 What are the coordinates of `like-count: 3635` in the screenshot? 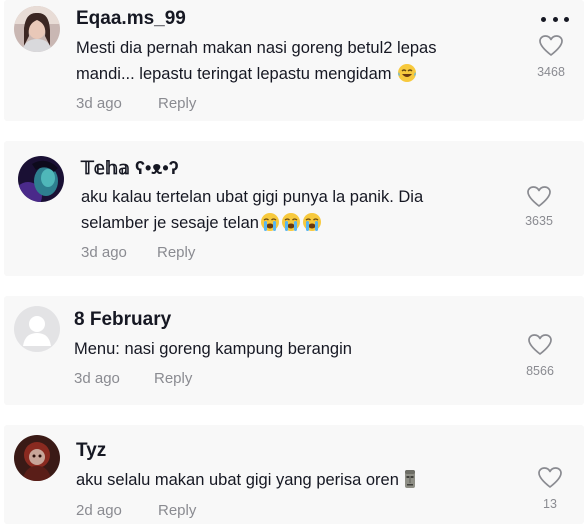 It's located at (539, 221).